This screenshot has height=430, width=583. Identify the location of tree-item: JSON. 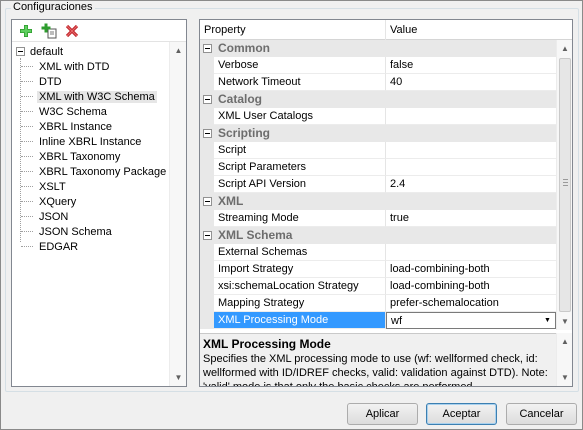
(45, 216).